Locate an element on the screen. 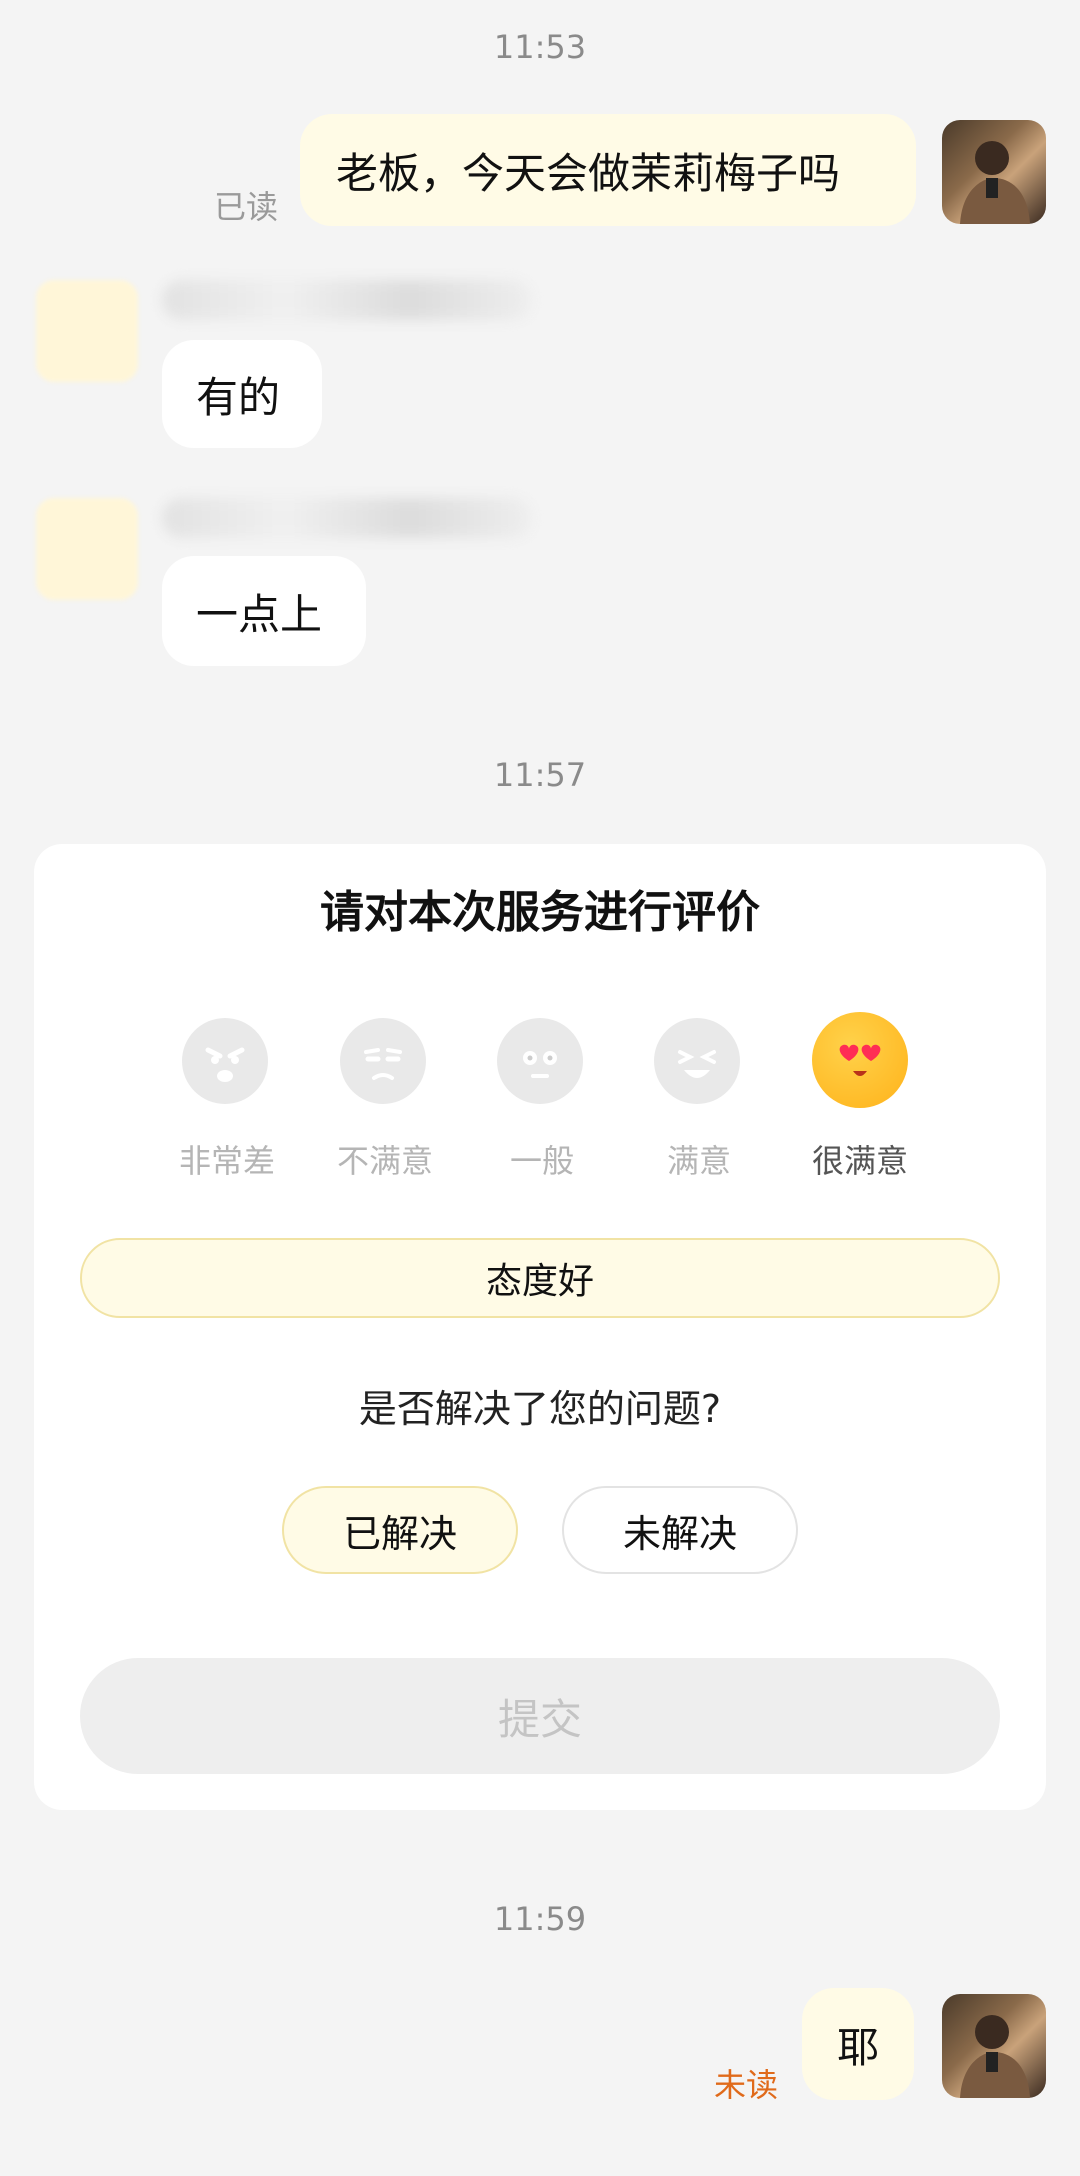 The height and width of the screenshot is (2176, 1080). resolved-question: 是否解决了您的问题? is located at coordinates (540, 1409).